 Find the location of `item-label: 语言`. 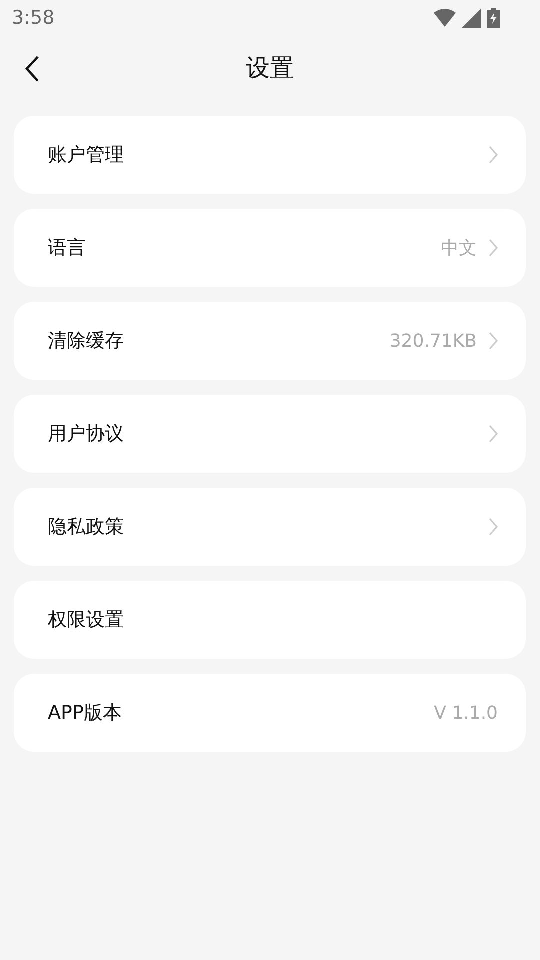

item-label: 语言 is located at coordinates (67, 248).